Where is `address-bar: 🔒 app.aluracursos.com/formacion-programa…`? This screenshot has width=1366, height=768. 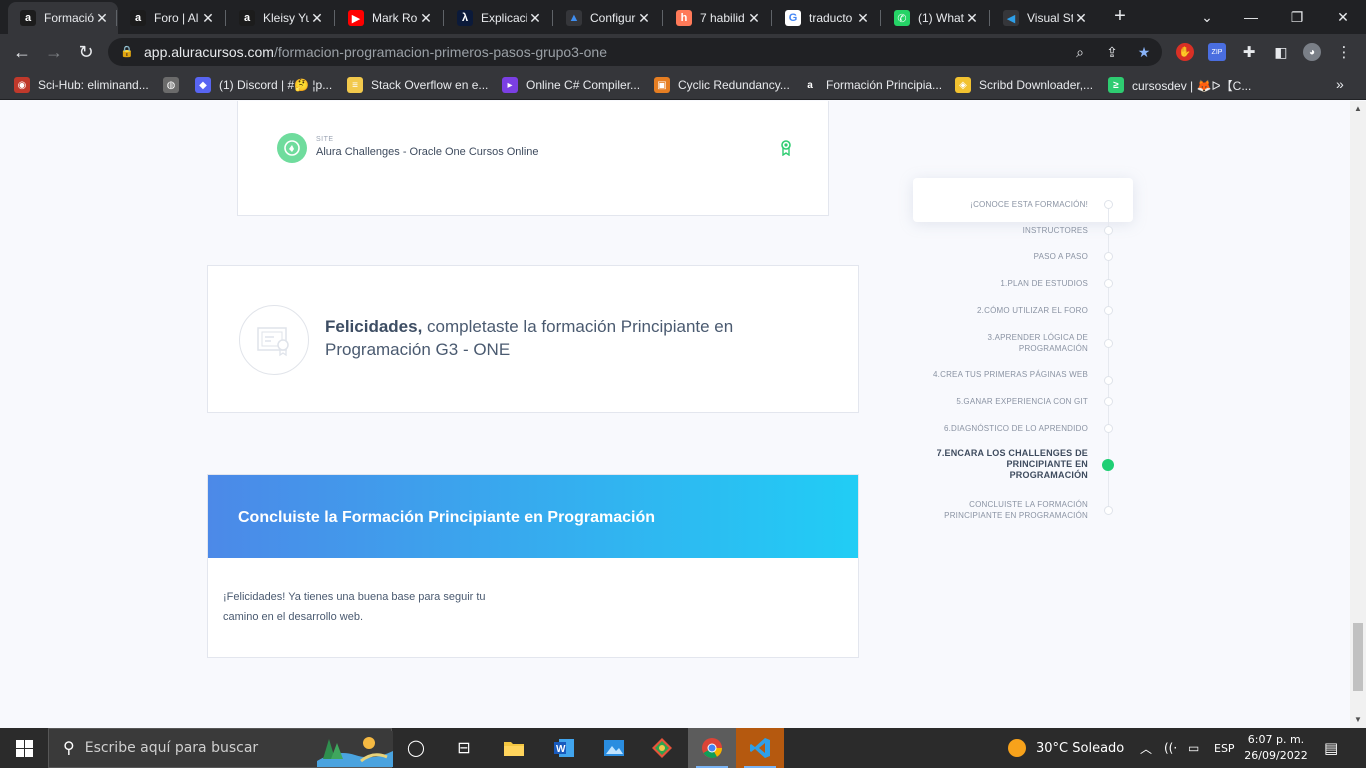 address-bar: 🔒 app.aluracursos.com/formacion-programa… is located at coordinates (635, 52).